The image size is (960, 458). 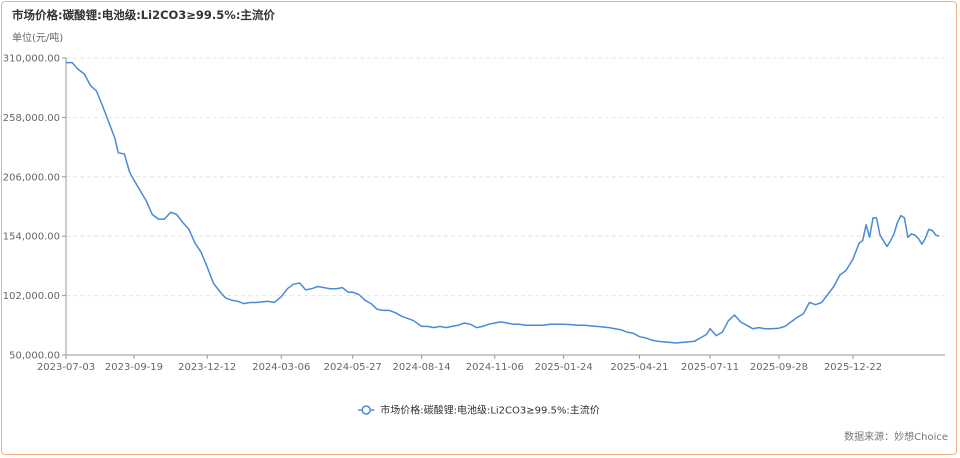 I want to click on legend: 市场价格:碳酸锂:电池级:Li2CO3≥99.5%:主流价, so click(x=479, y=410).